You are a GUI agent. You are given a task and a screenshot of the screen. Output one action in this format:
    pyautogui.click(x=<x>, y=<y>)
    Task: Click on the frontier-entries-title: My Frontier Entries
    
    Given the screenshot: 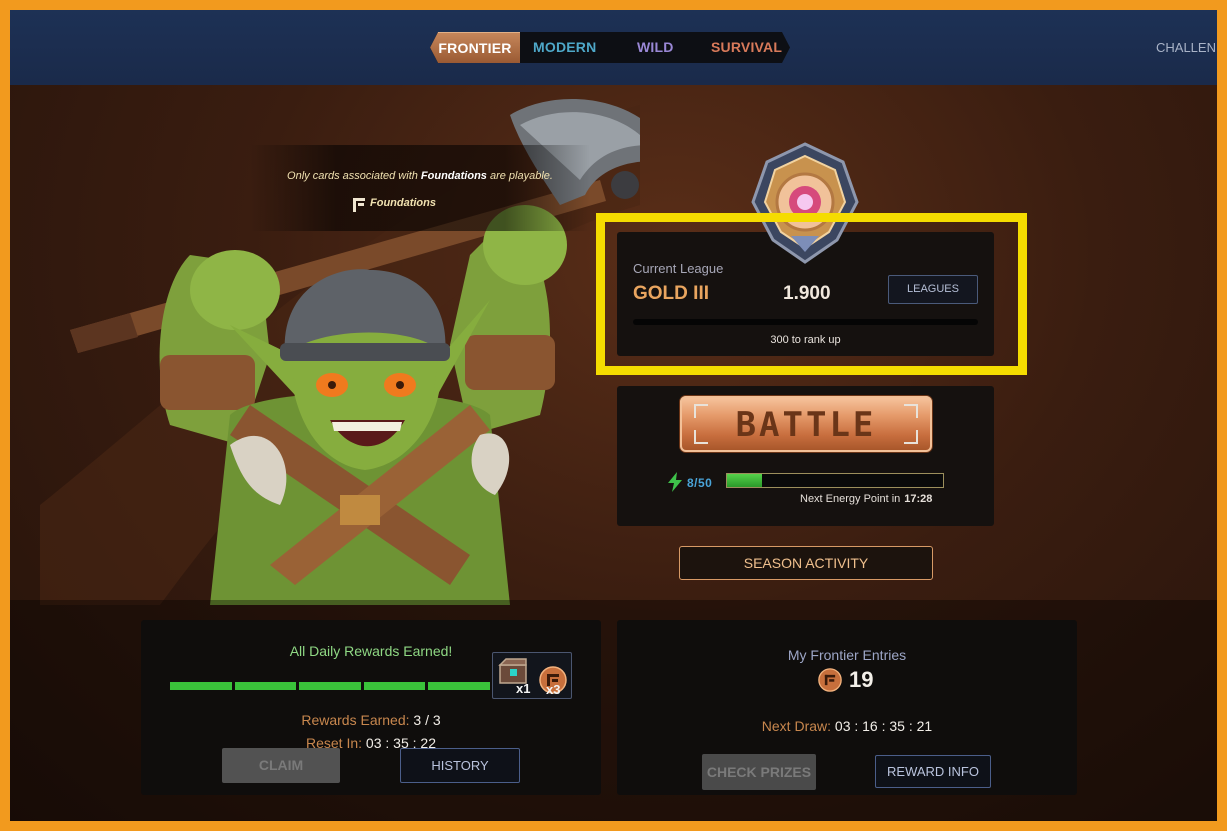 What is the action you would take?
    pyautogui.click(x=847, y=655)
    